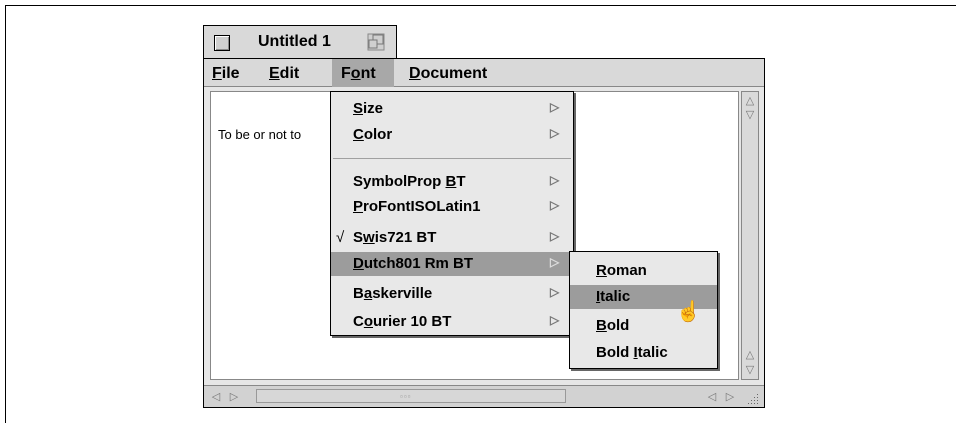  Describe the element at coordinates (643, 271) in the screenshot. I see `menu-item-roman: Roman` at that location.